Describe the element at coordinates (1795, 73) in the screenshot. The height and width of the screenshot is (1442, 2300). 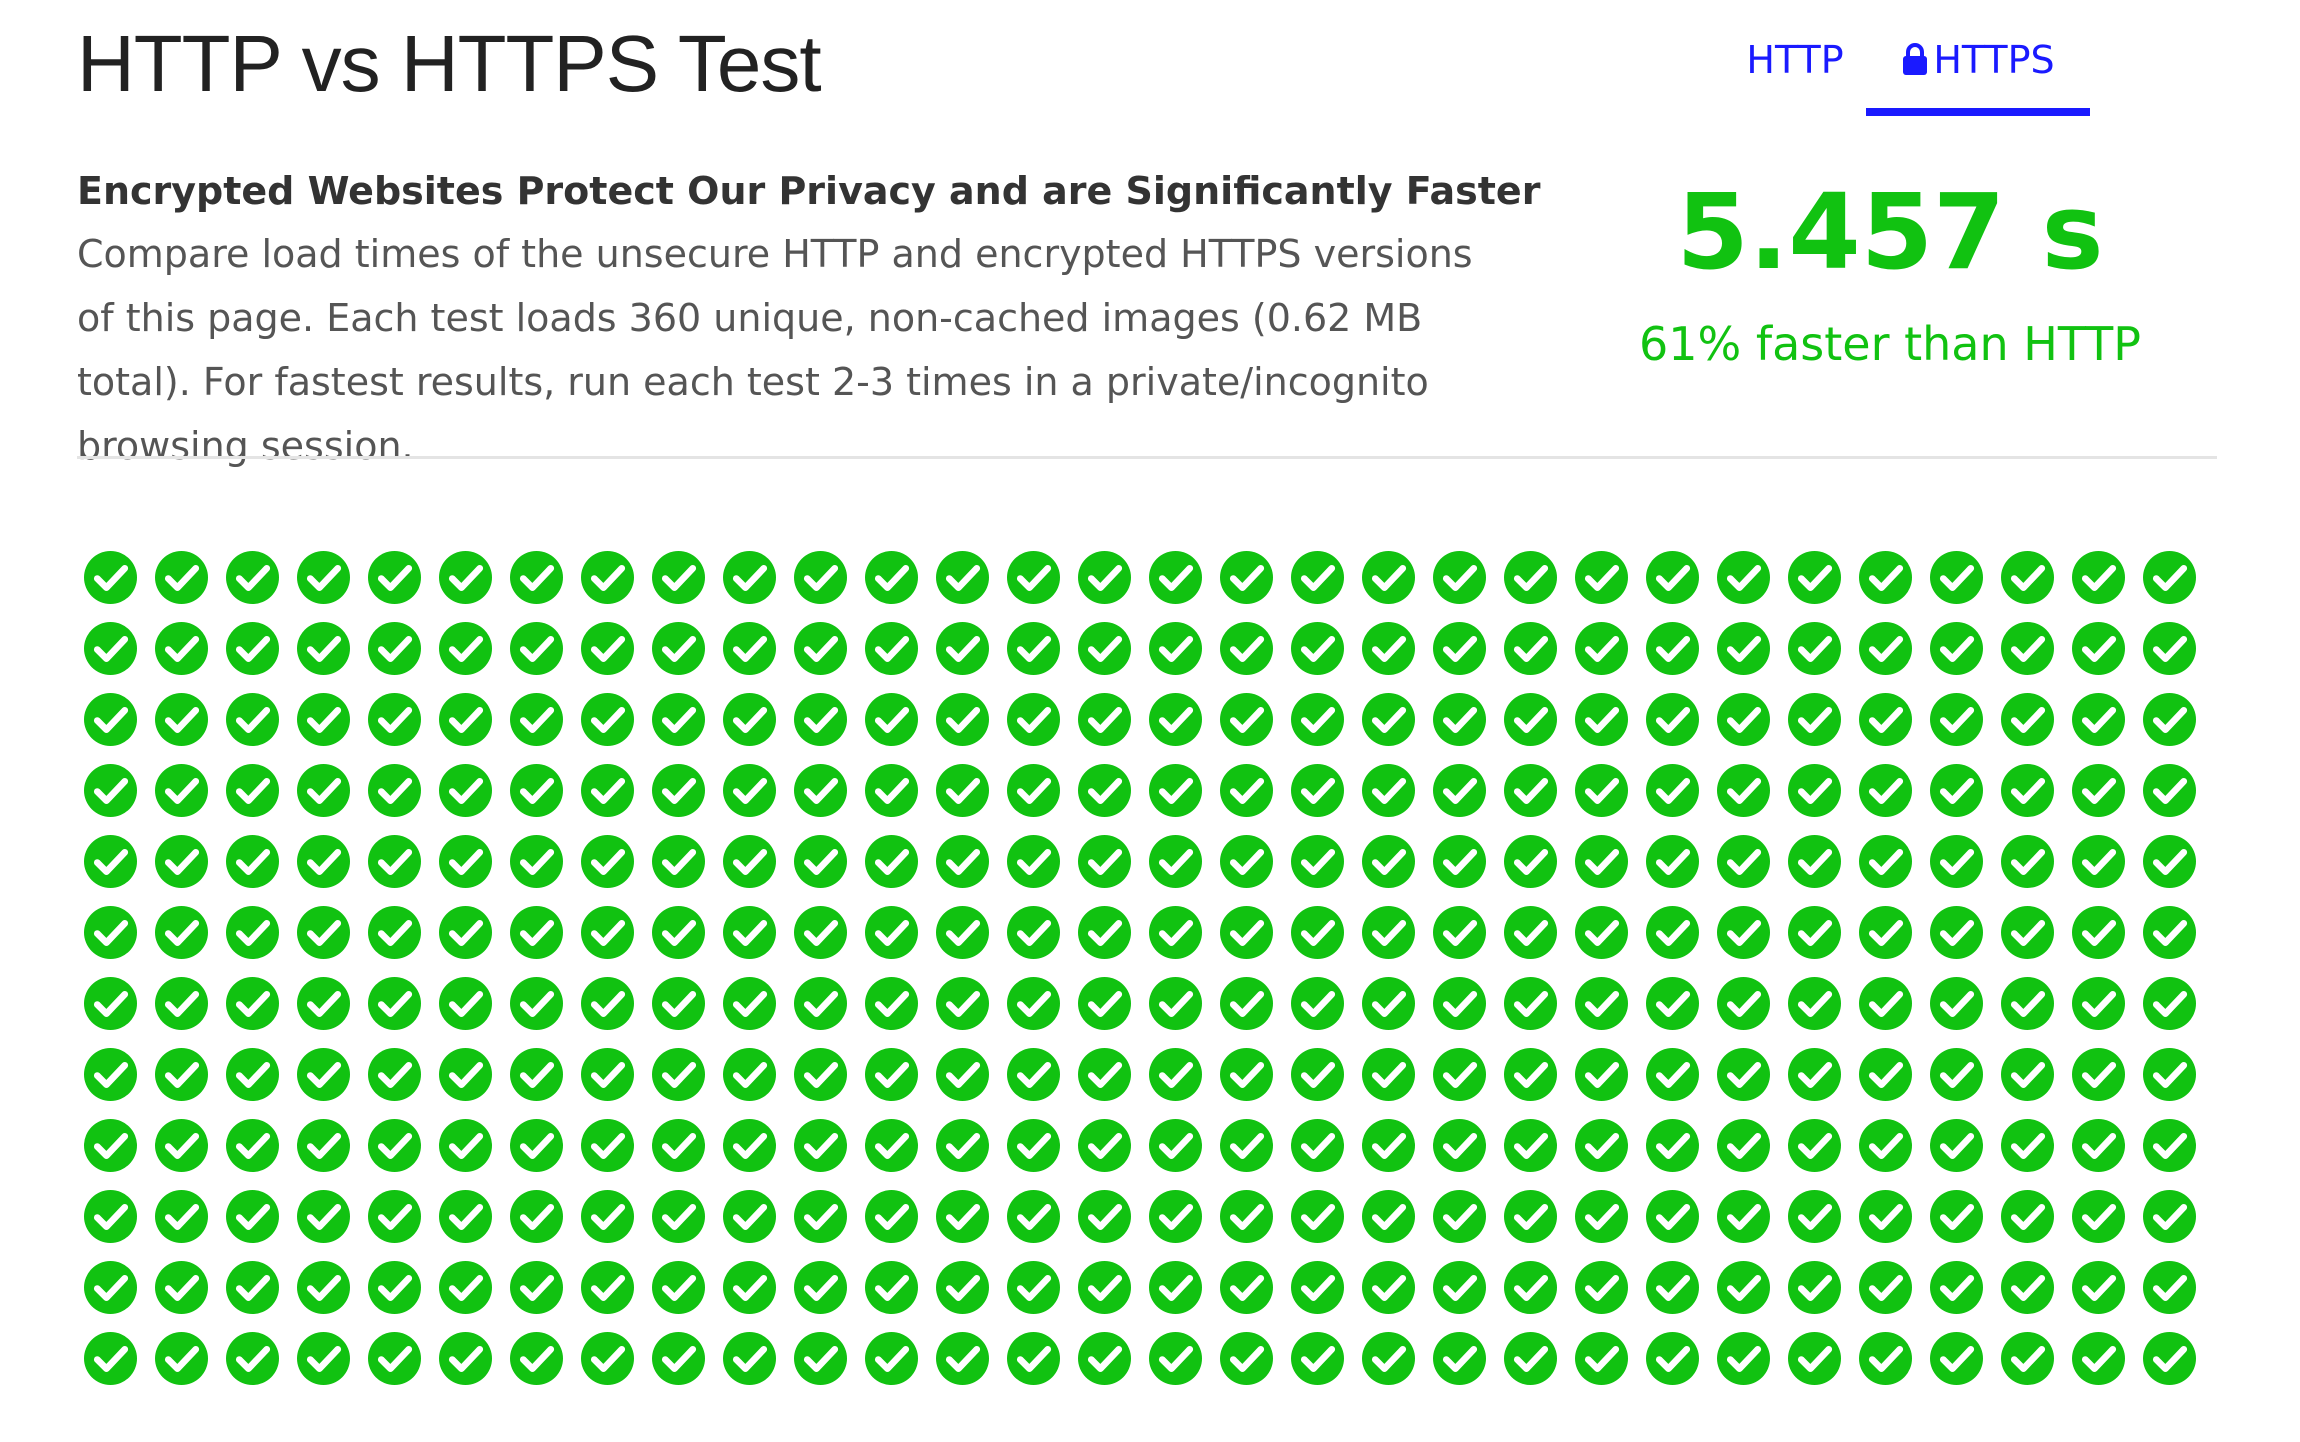
I see `tab-http: HTTP` at that location.